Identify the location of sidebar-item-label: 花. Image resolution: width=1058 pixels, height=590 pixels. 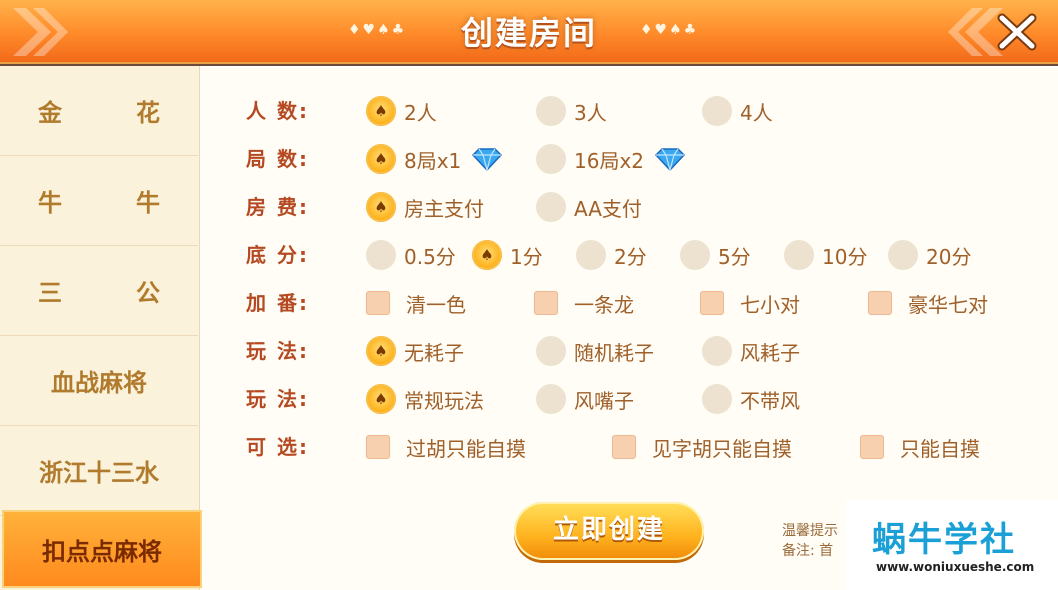
(148, 113).